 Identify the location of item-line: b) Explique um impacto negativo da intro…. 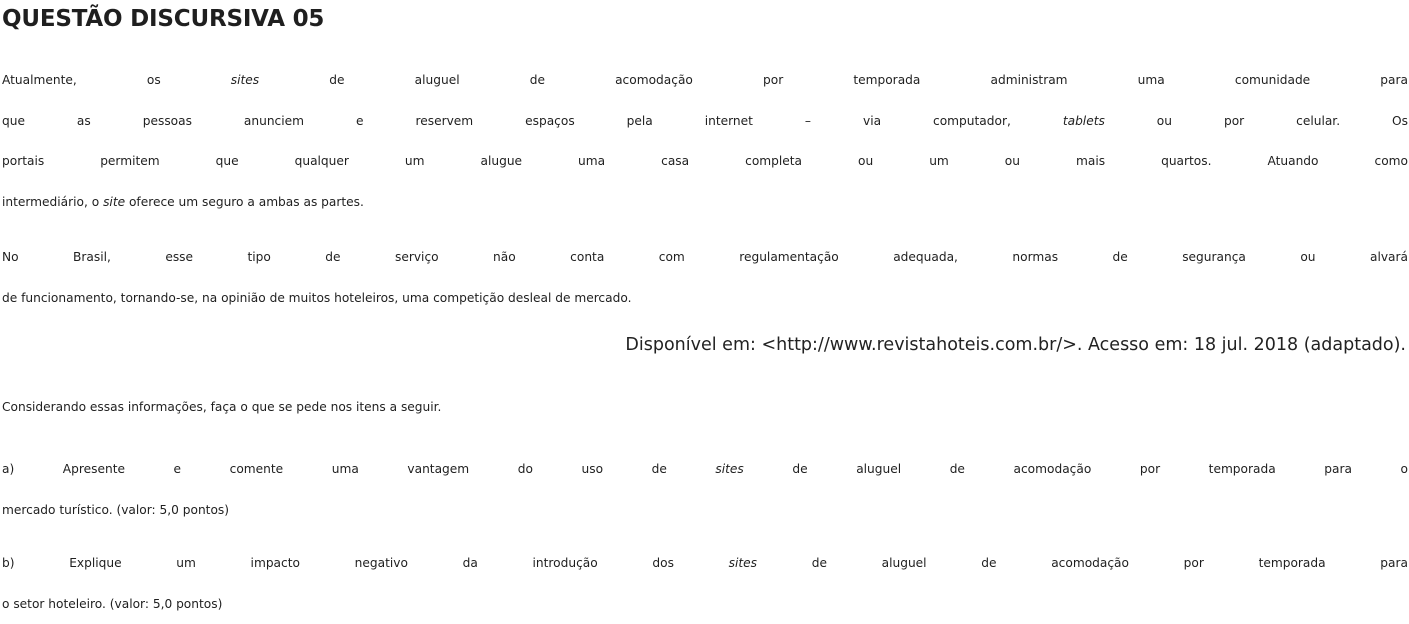
(705, 563).